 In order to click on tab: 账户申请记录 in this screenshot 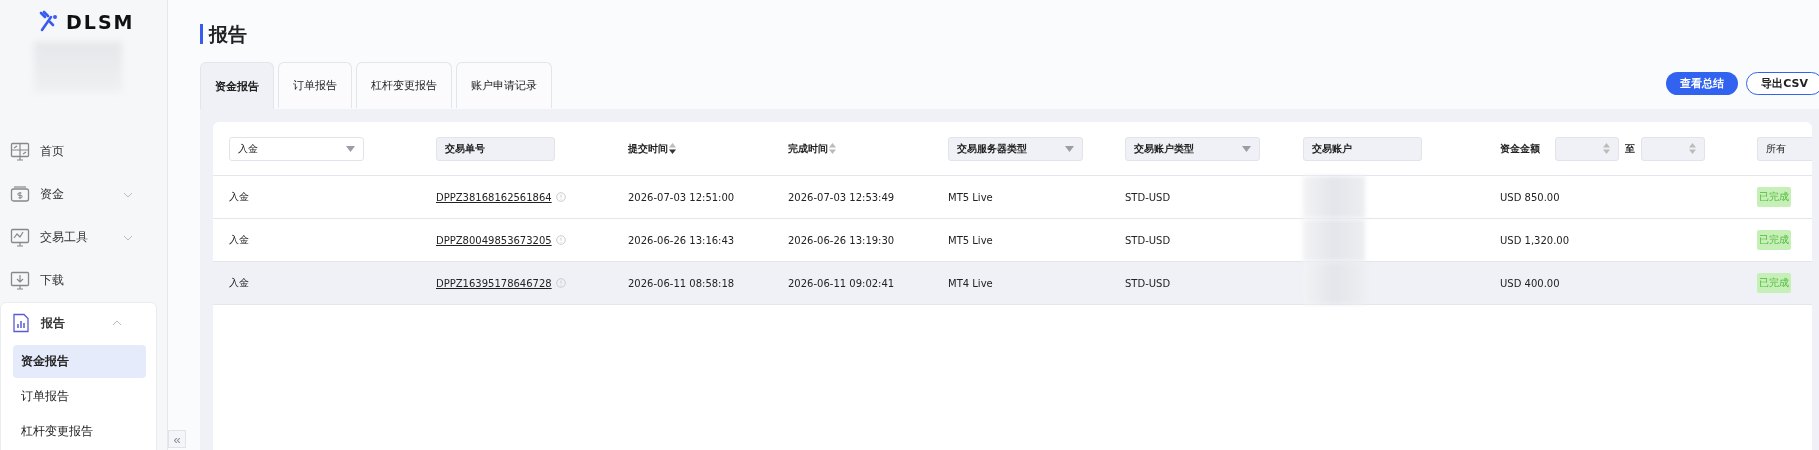, I will do `click(504, 85)`.